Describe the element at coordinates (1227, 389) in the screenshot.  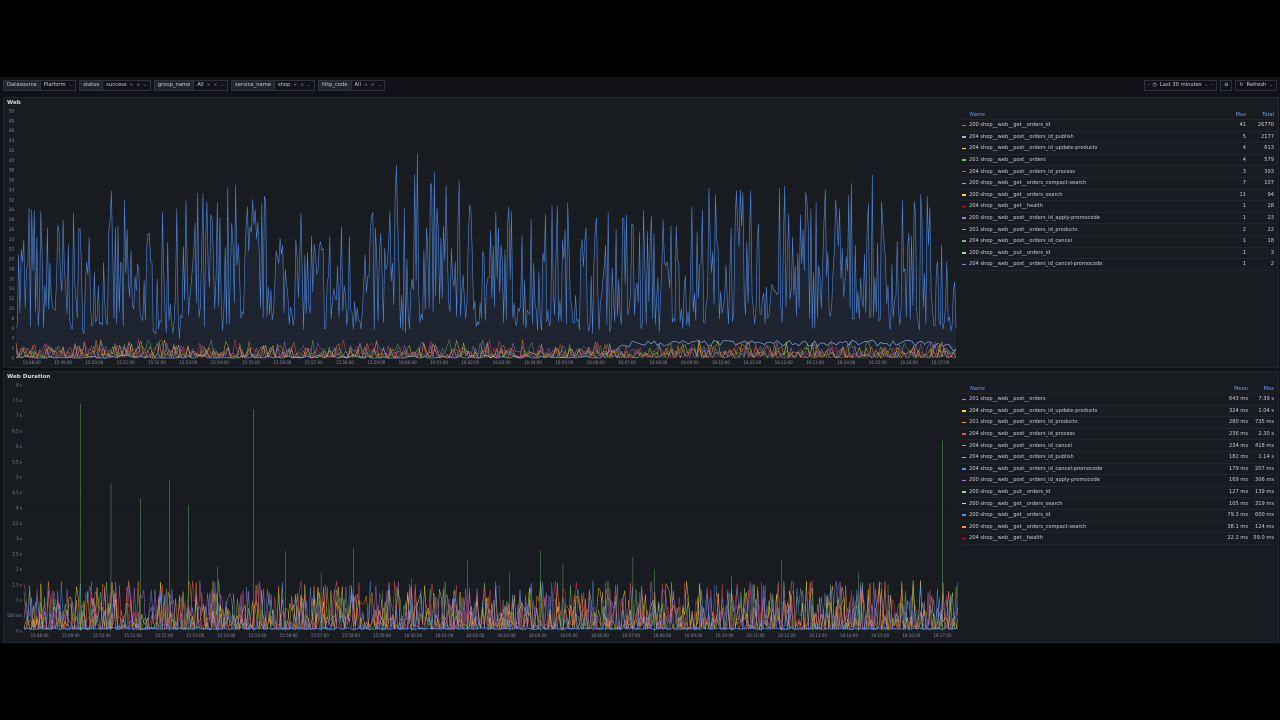
I see `legend-header-col1: Mean` at that location.